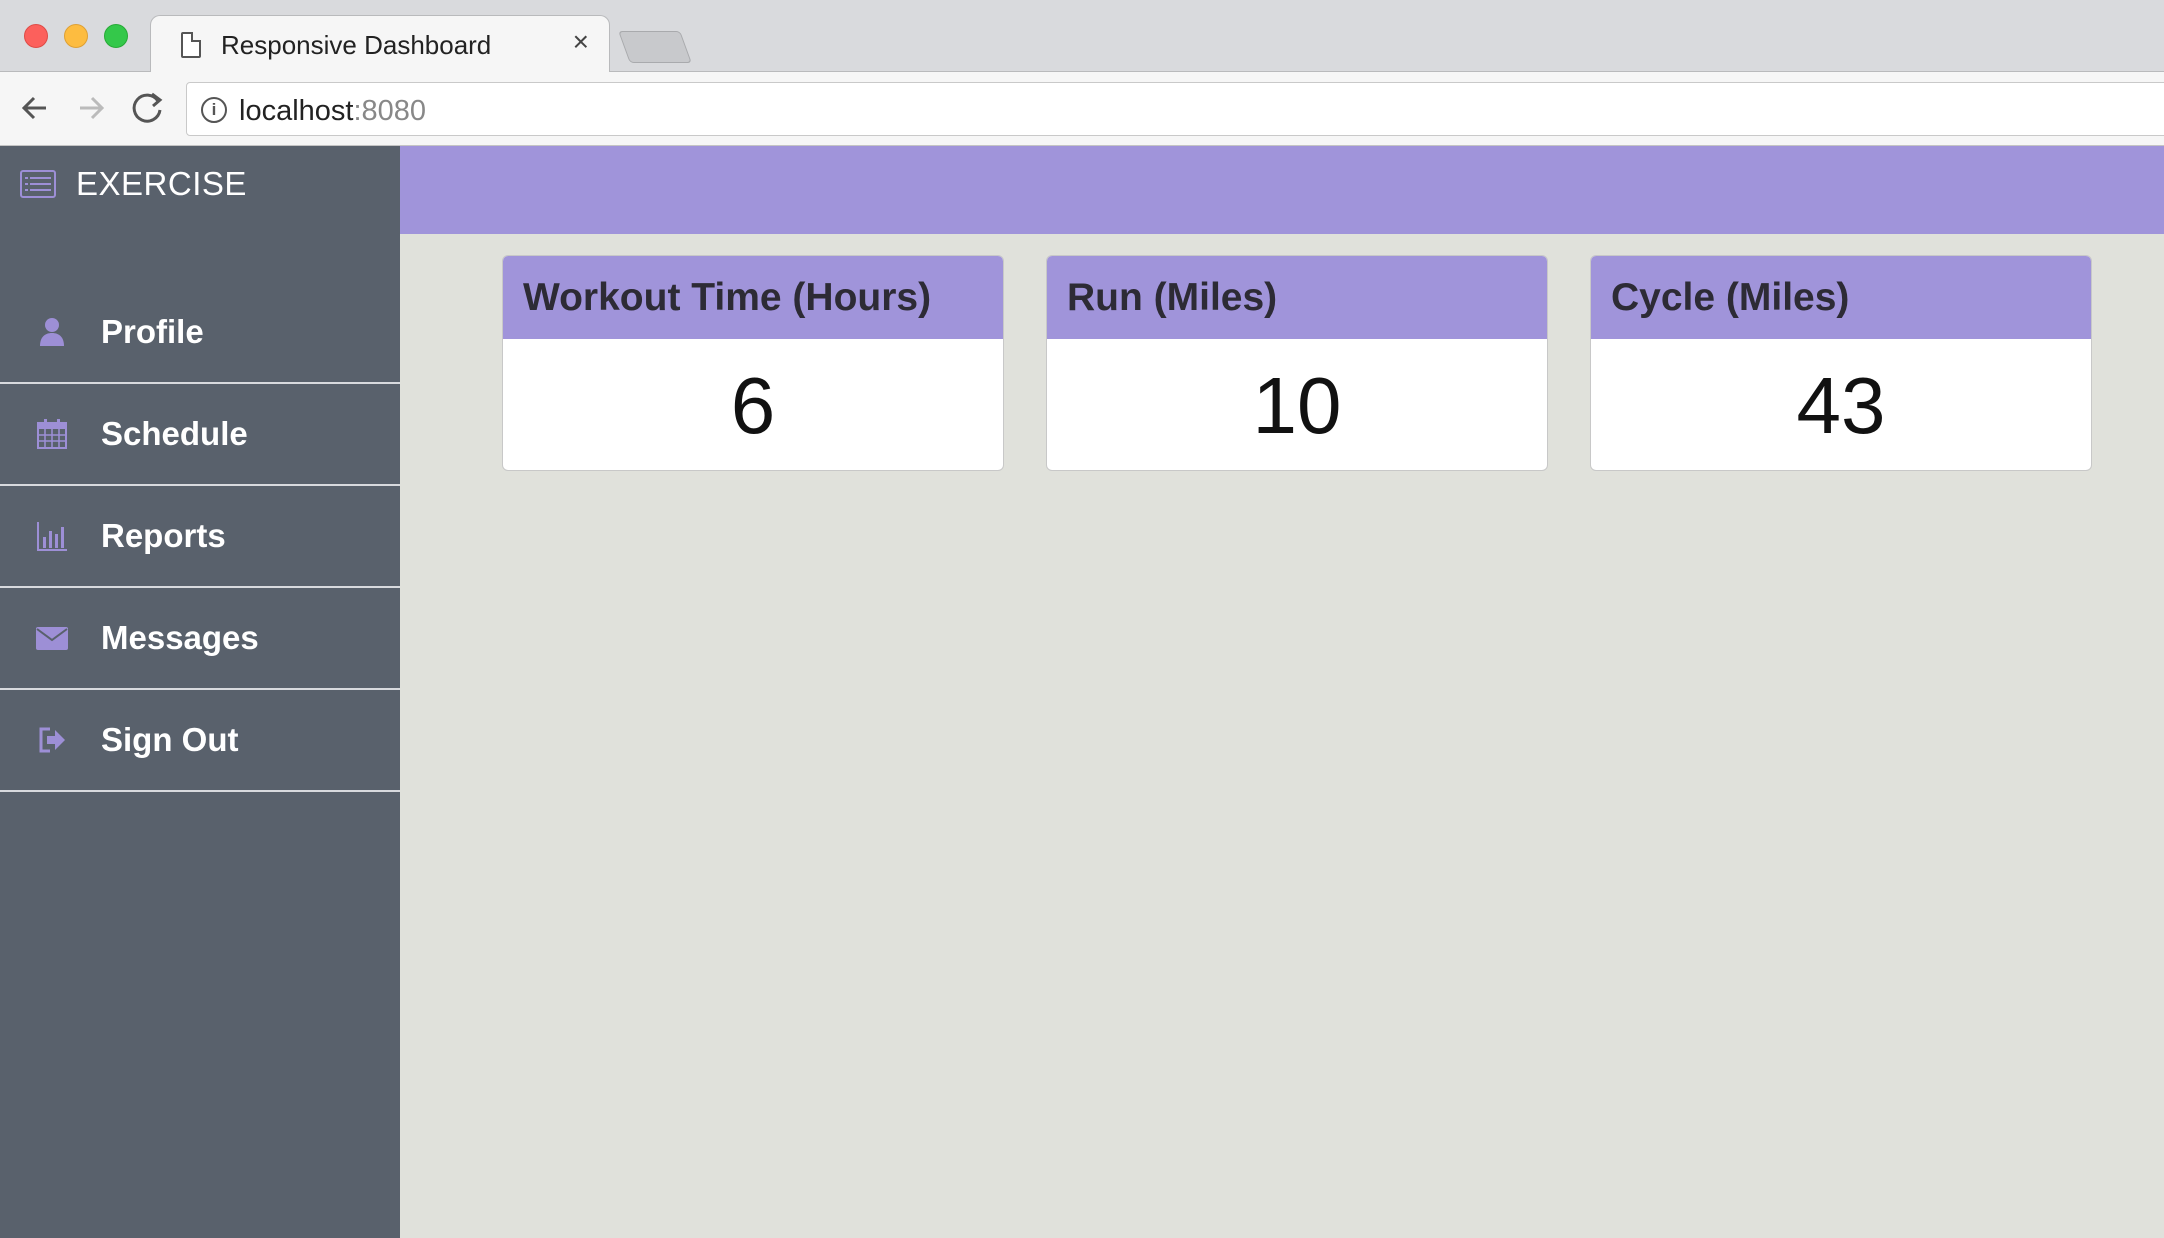 This screenshot has width=2164, height=1238. What do you see at coordinates (1175, 109) in the screenshot?
I see `address-bar: i localhost:8080` at bounding box center [1175, 109].